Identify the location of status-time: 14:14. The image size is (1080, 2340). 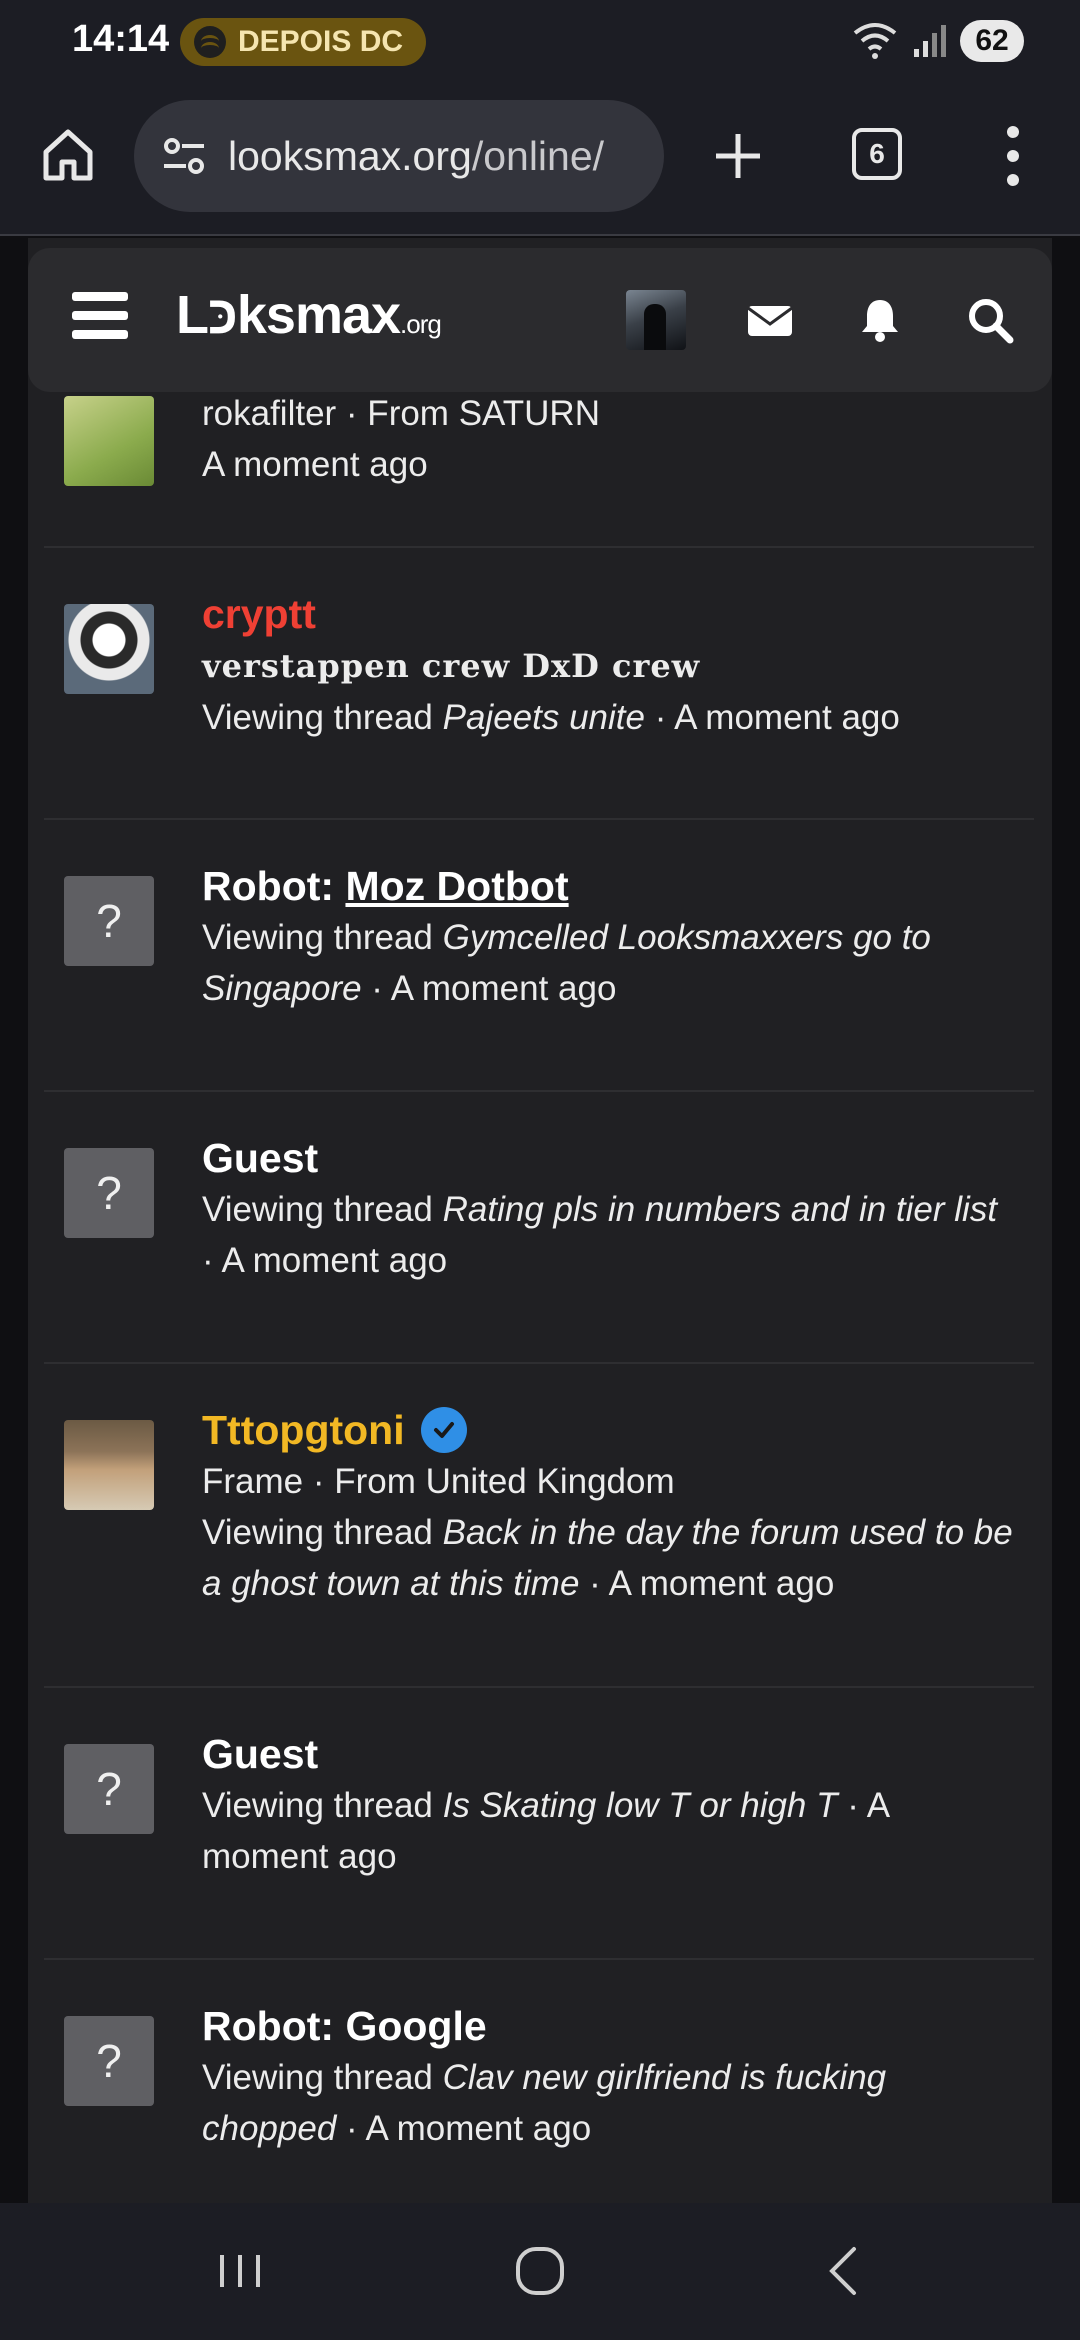
(121, 39).